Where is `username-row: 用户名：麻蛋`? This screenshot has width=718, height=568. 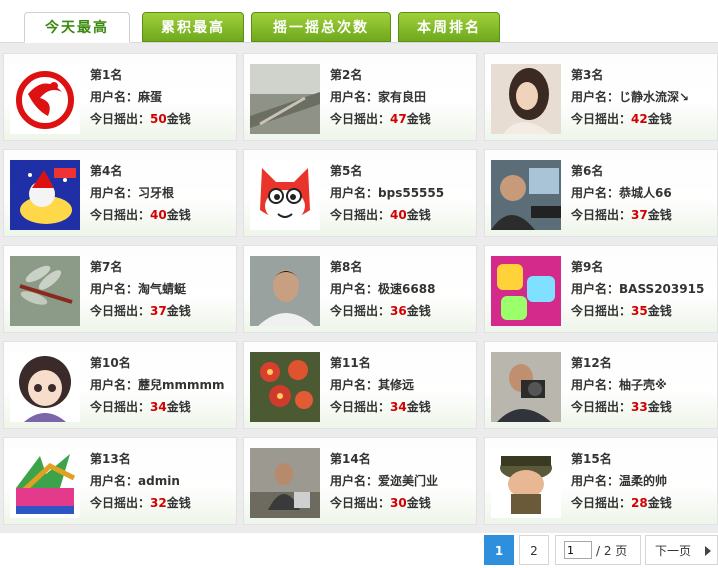 username-row: 用户名：麻蛋 is located at coordinates (140, 97).